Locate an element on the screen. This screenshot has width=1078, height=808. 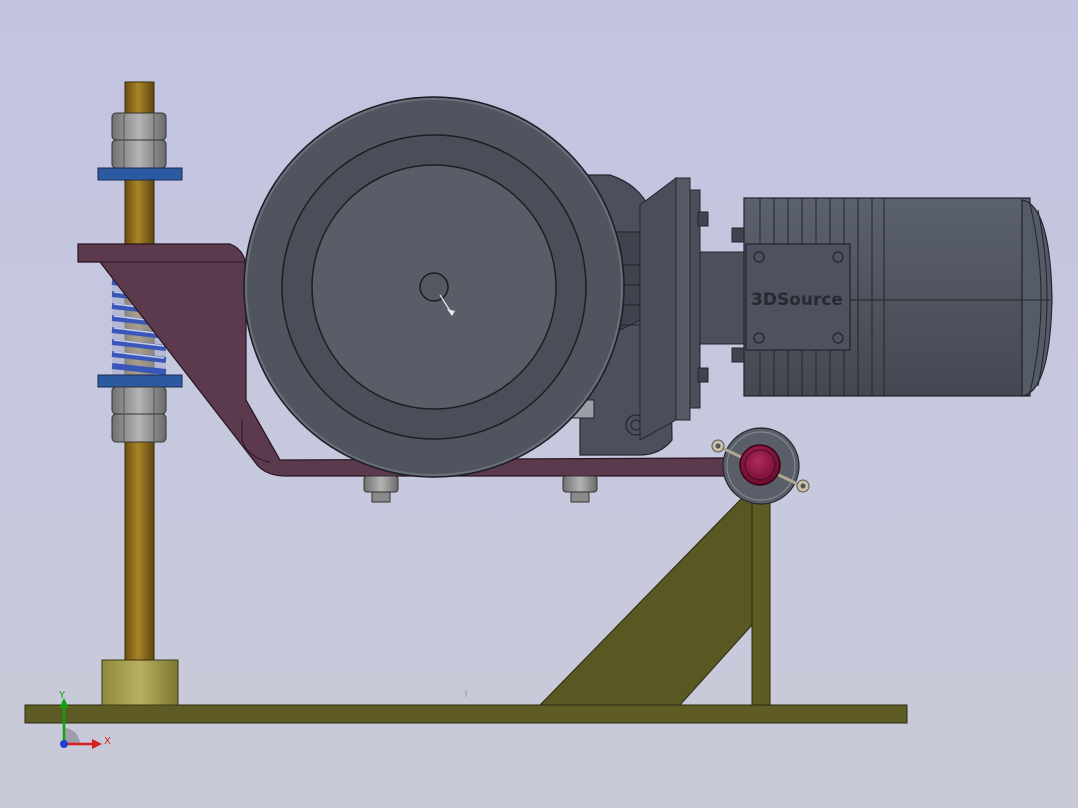
gearbox-flange is located at coordinates (683, 299).